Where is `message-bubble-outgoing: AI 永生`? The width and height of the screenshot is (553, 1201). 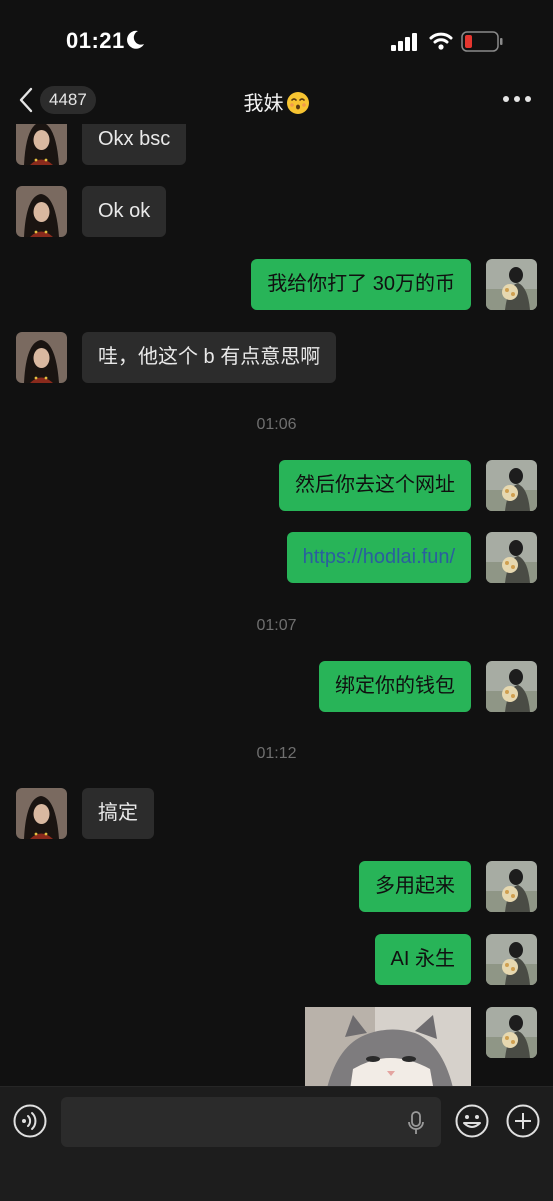
message-bubble-outgoing: AI 永生 is located at coordinates (422, 959).